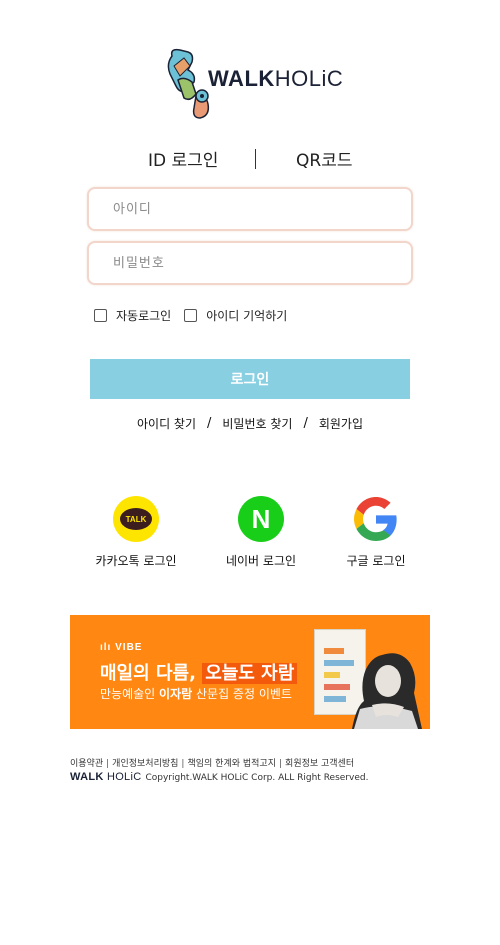 The image size is (500, 945). I want to click on login-button: 로그인, so click(250, 379).